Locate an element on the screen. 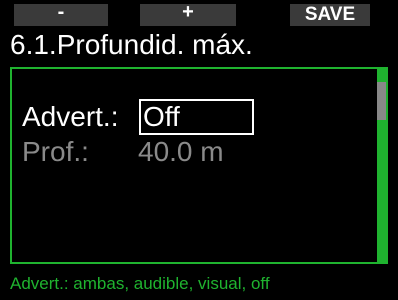 This screenshot has height=300, width=398. increase-button: + is located at coordinates (188, 14).